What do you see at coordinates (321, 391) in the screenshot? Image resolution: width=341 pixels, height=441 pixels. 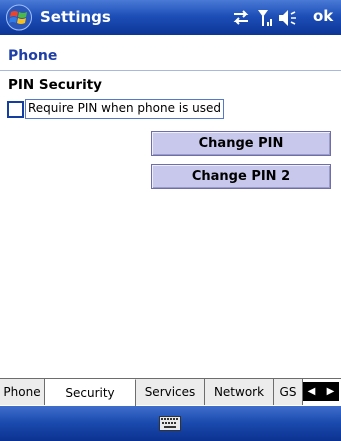 I see `tab-scroll-arrows: ◀ ▶` at bounding box center [321, 391].